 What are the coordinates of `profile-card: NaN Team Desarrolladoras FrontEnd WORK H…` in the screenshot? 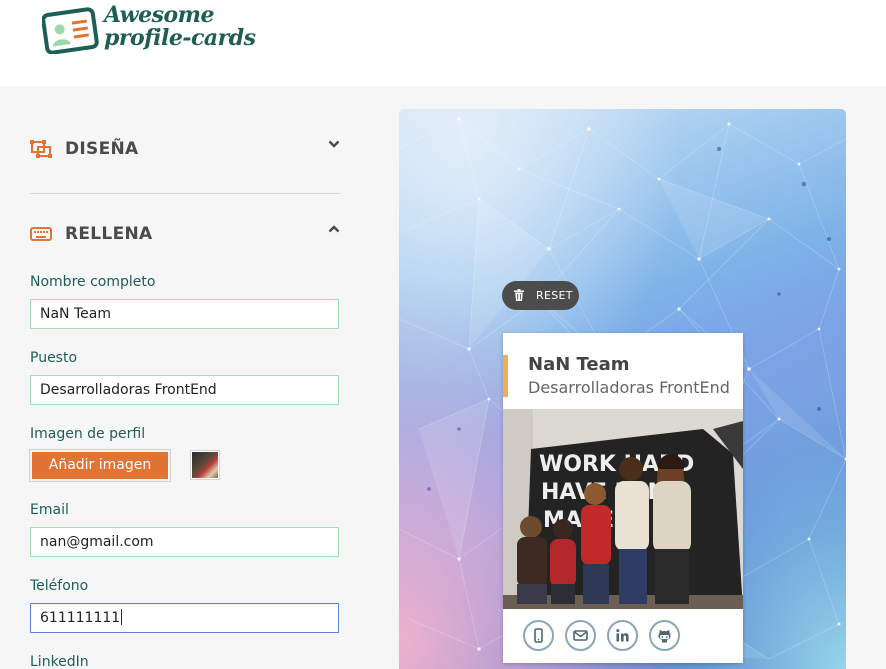 It's located at (623, 498).